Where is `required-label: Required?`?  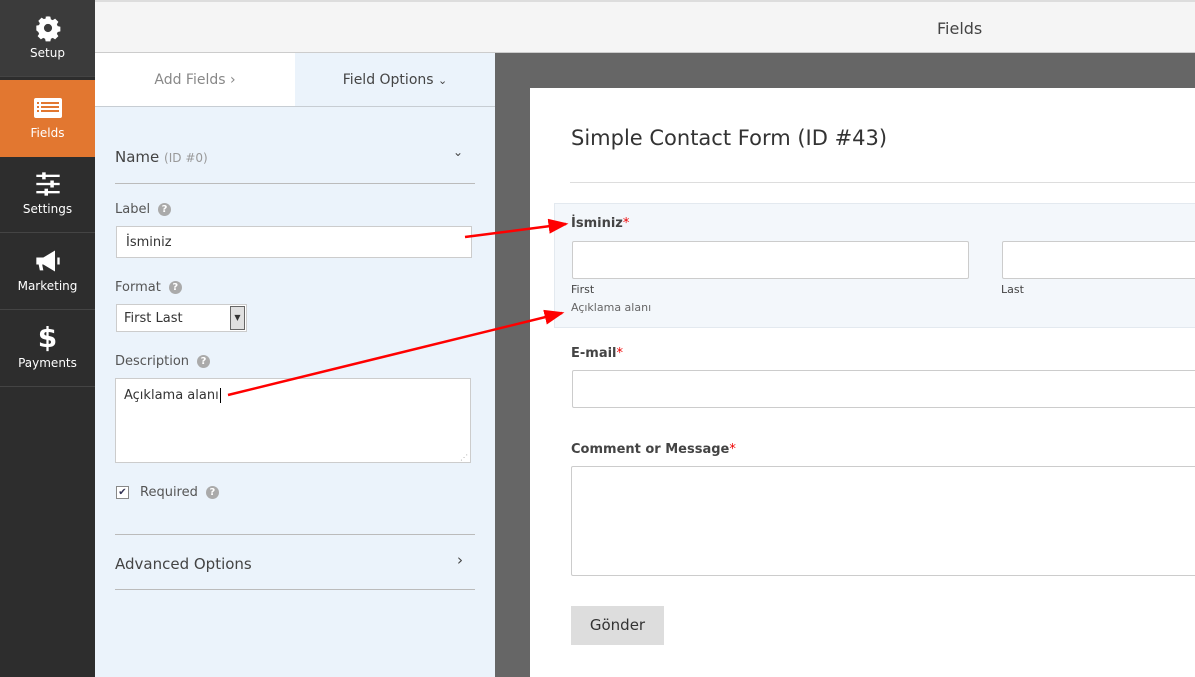
required-label: Required? is located at coordinates (179, 492).